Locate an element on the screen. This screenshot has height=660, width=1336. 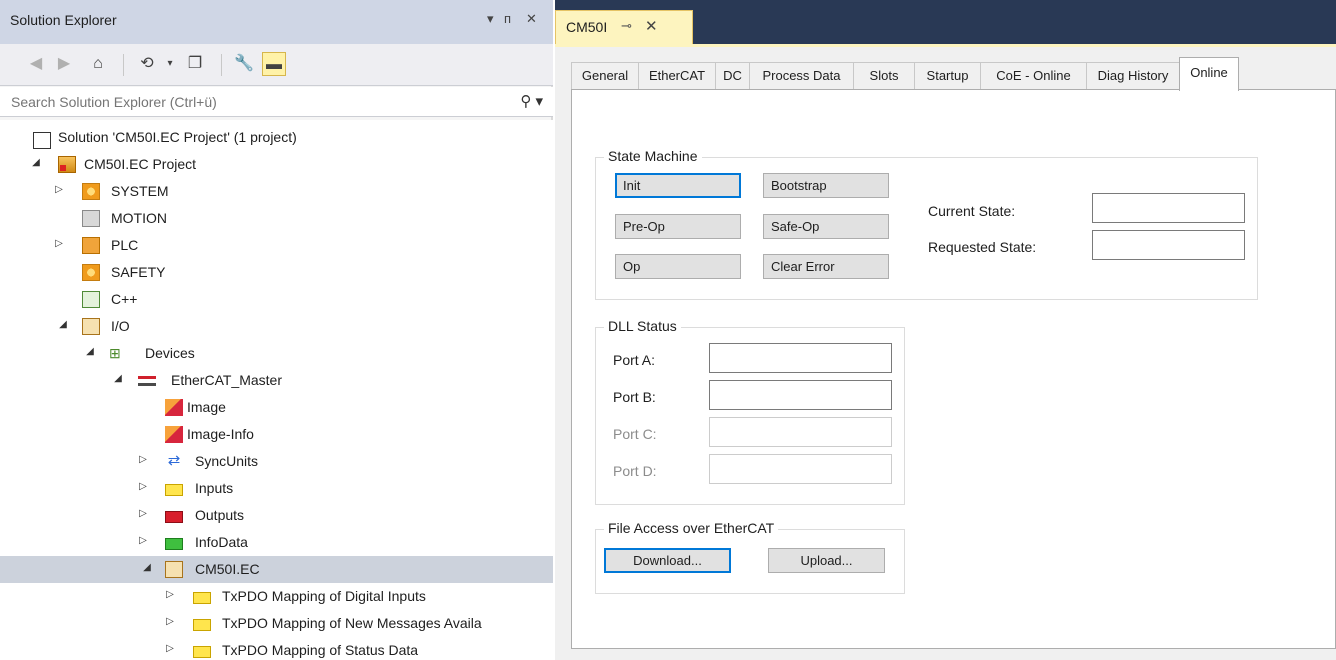
tree-item-image: Image is located at coordinates (276, 407).